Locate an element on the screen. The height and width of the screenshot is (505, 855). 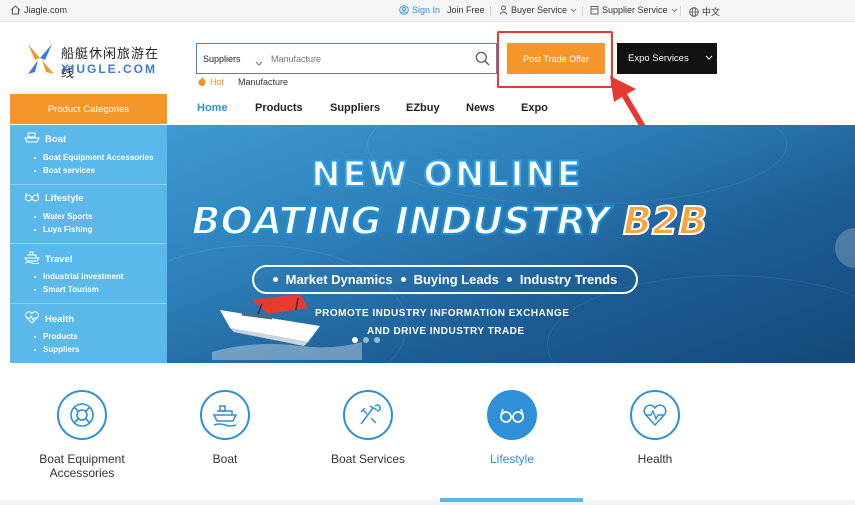
sidebar-sub-link: Luya Fishing is located at coordinates (63, 229).